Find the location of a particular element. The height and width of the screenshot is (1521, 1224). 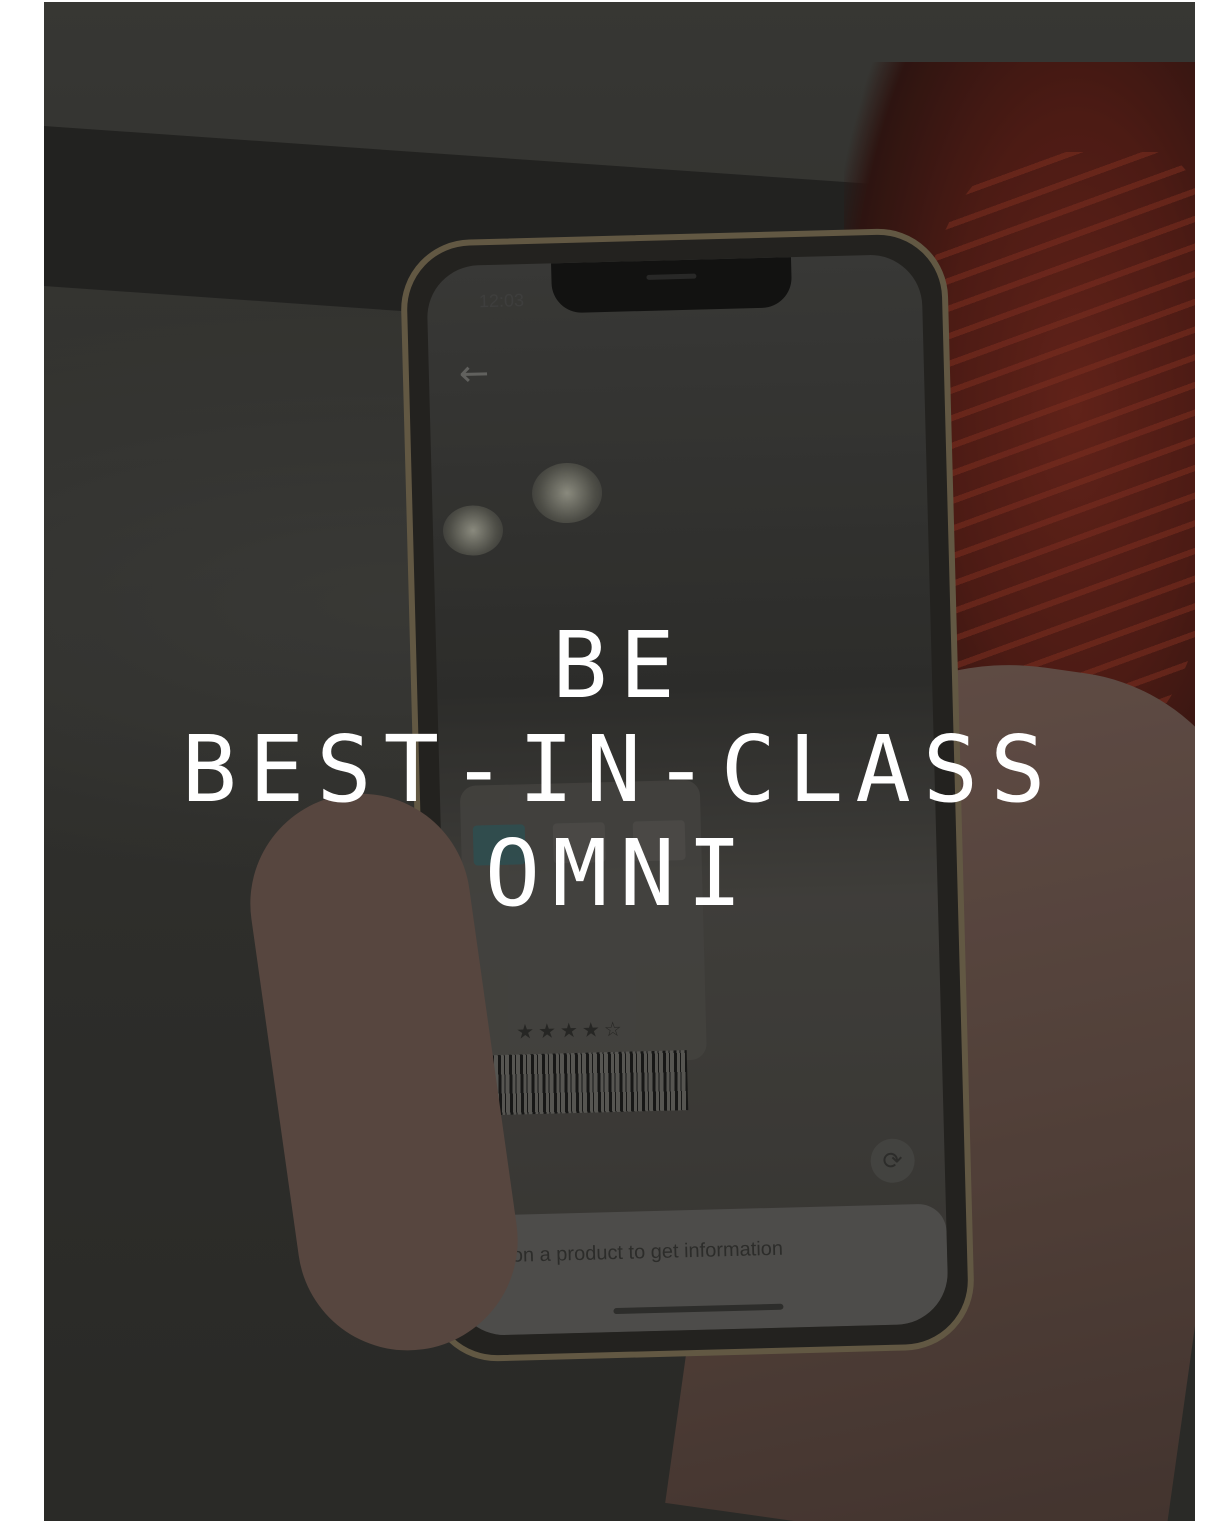

headline-line-1: BE is located at coordinates (619, 665).